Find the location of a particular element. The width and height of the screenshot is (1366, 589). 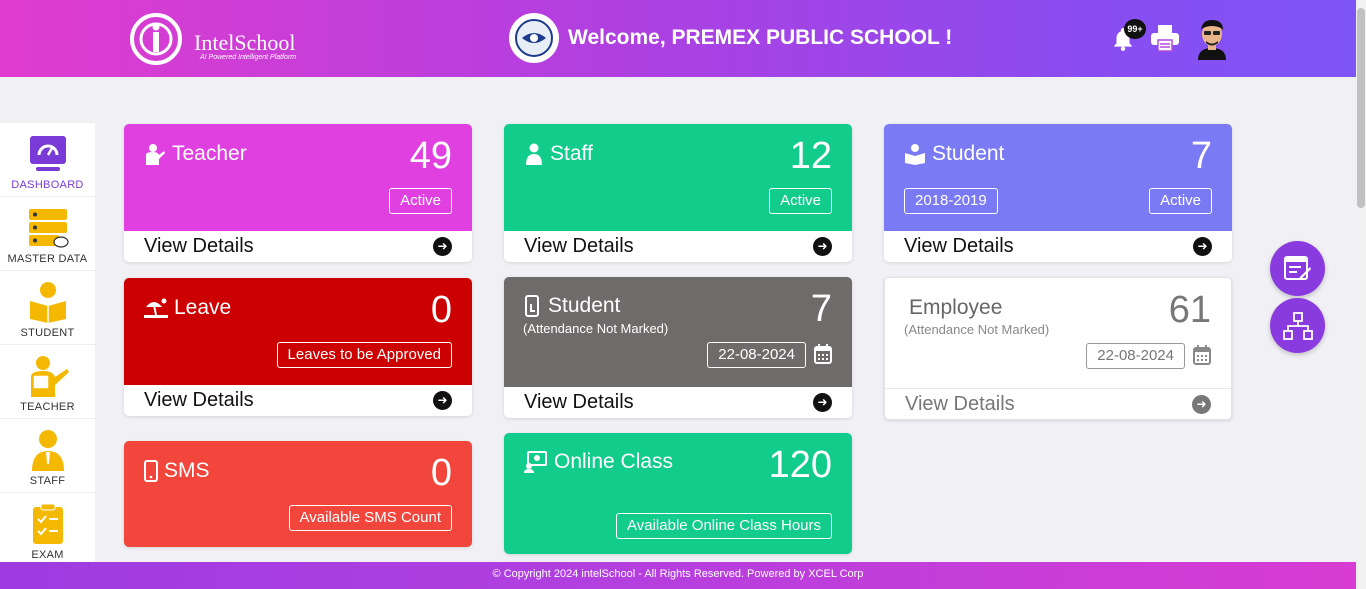

sidebar-item-master-data: MASTER DATA is located at coordinates (47, 234).